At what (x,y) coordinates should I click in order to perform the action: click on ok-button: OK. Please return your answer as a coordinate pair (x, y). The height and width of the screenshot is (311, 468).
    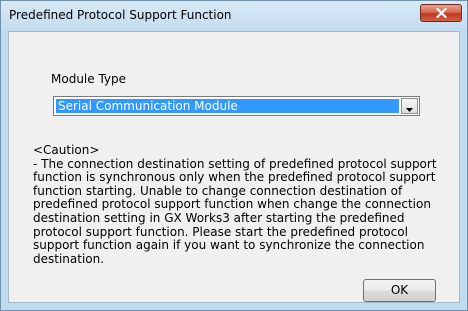
    Looking at the image, I should click on (399, 290).